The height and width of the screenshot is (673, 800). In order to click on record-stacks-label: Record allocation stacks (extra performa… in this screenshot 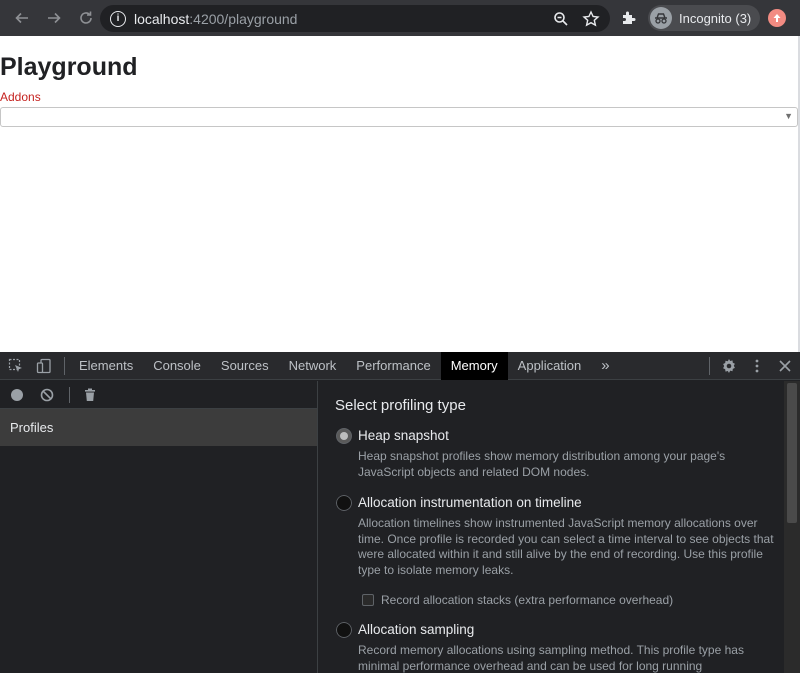, I will do `click(527, 600)`.